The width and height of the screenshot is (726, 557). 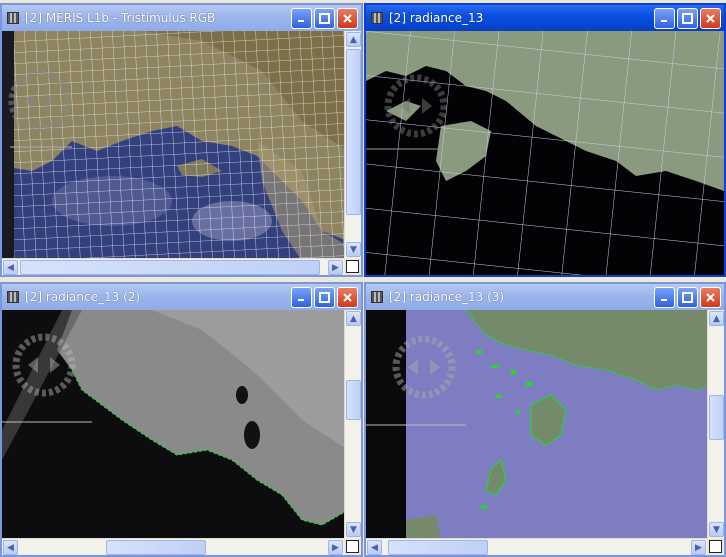 I want to click on title-bar: [2] radiance_13, so click(x=545, y=18).